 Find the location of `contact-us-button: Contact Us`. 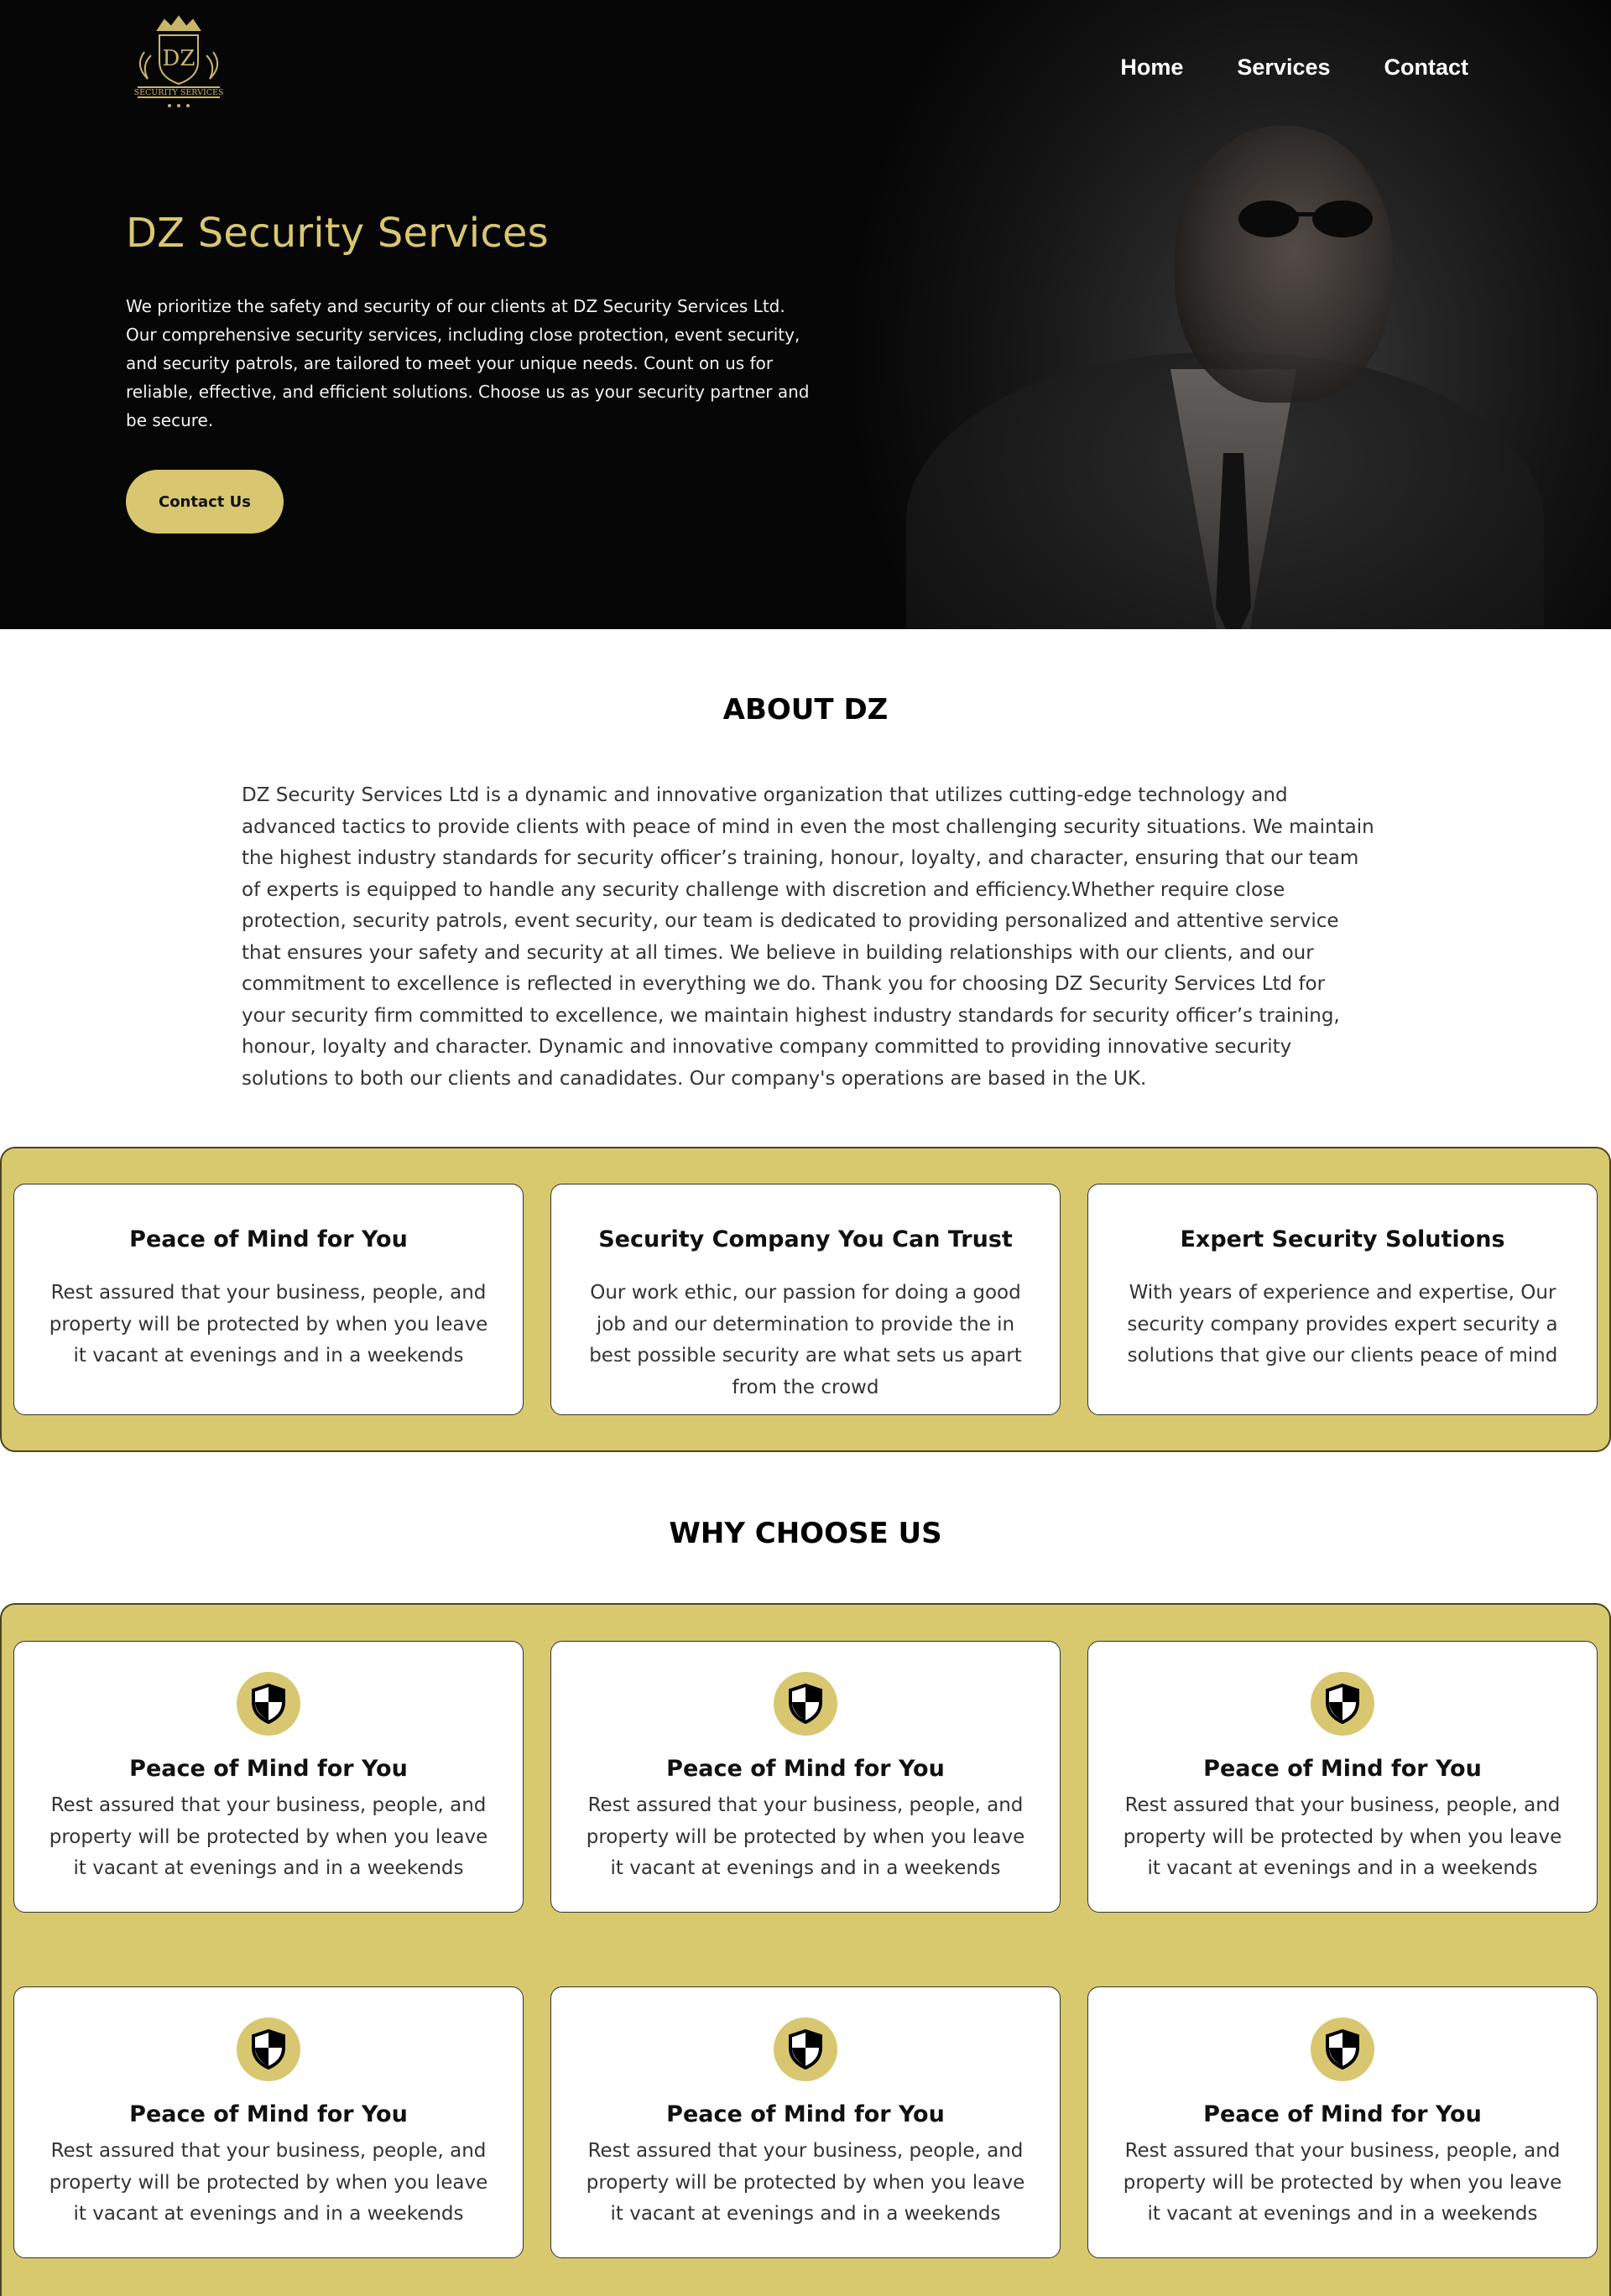

contact-us-button: Contact Us is located at coordinates (205, 502).